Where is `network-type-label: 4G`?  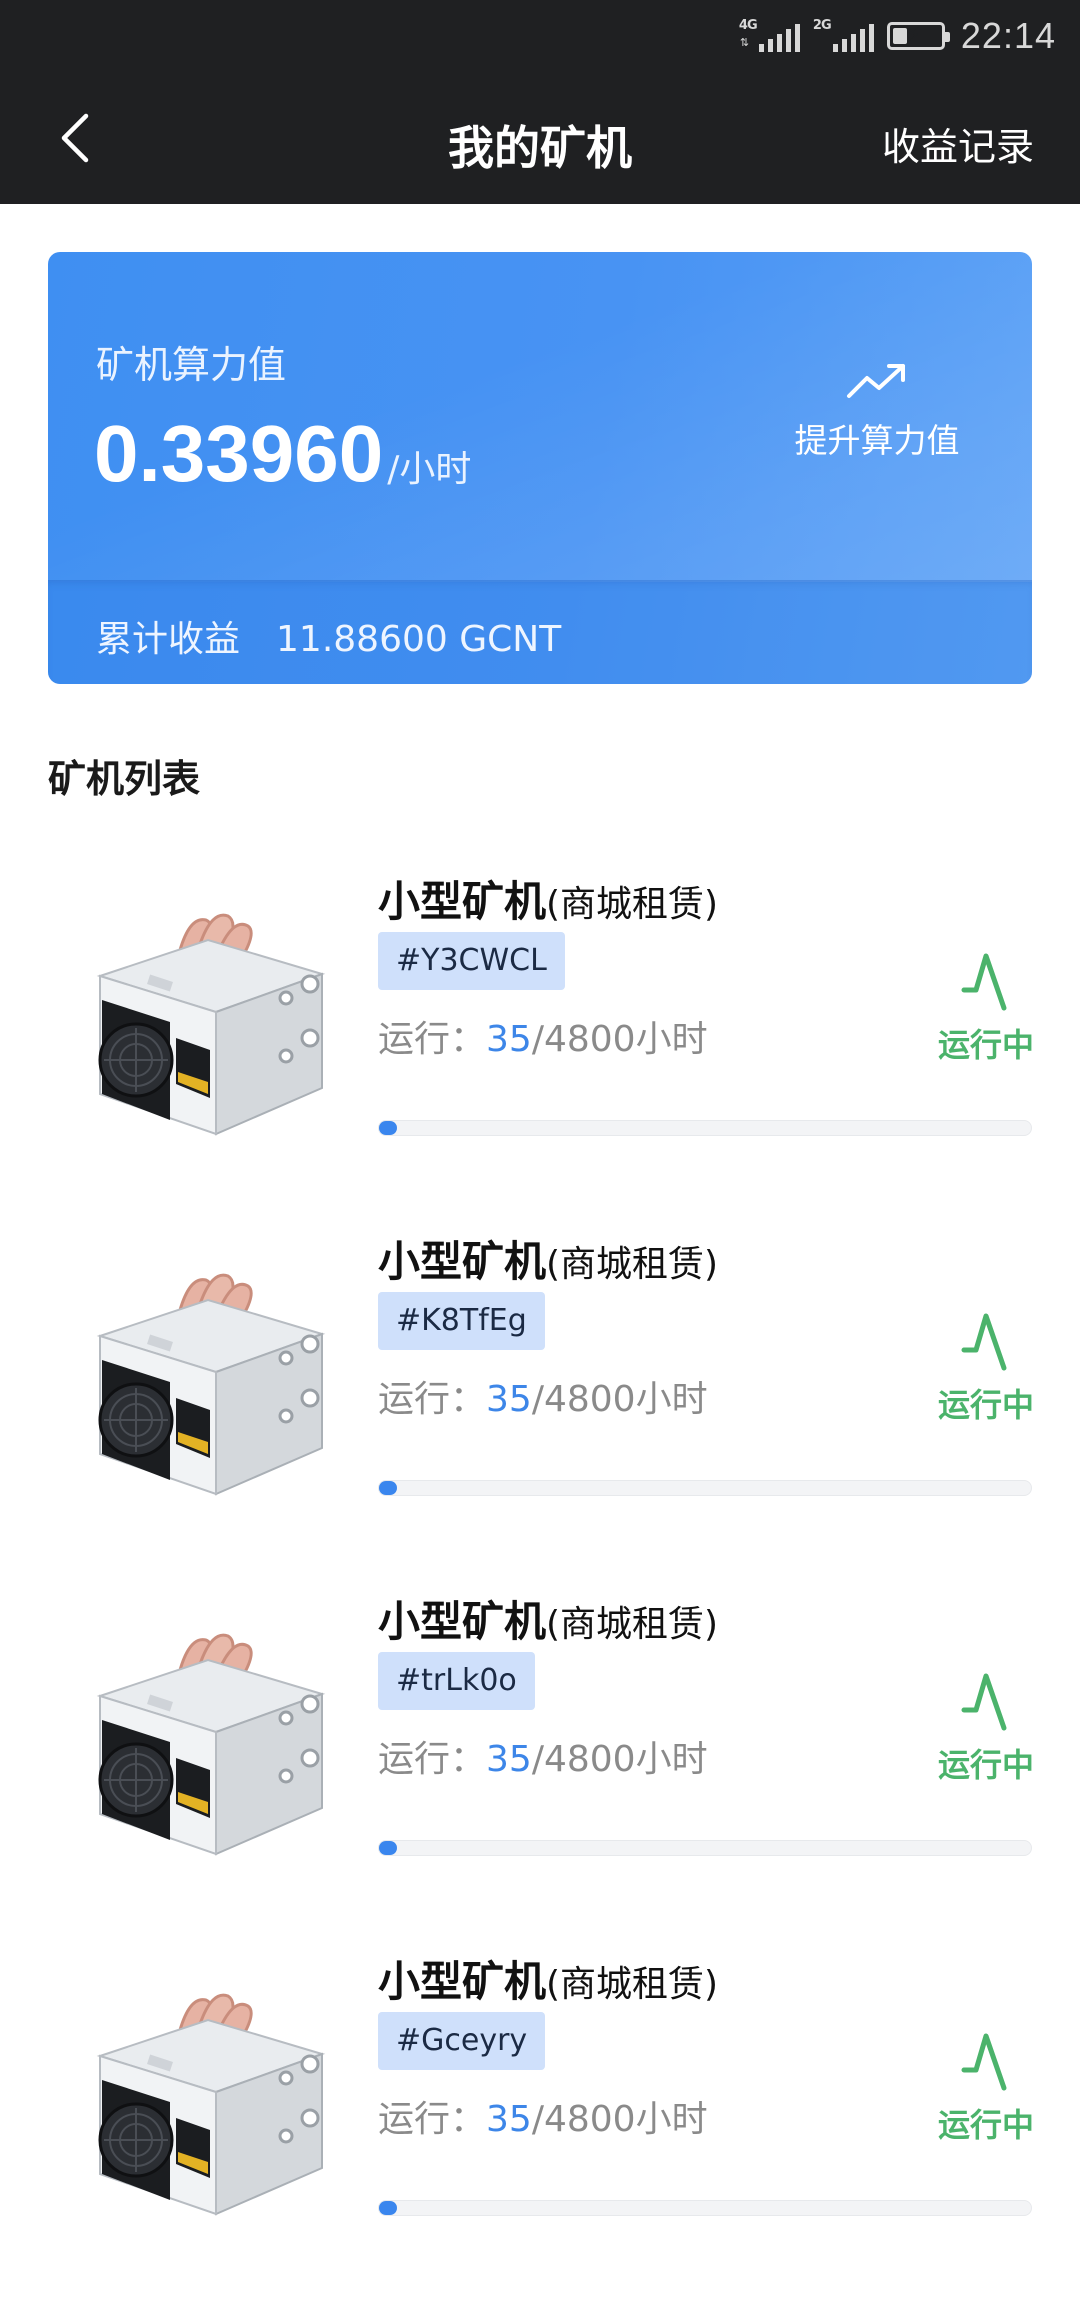 network-type-label: 4G is located at coordinates (748, 25).